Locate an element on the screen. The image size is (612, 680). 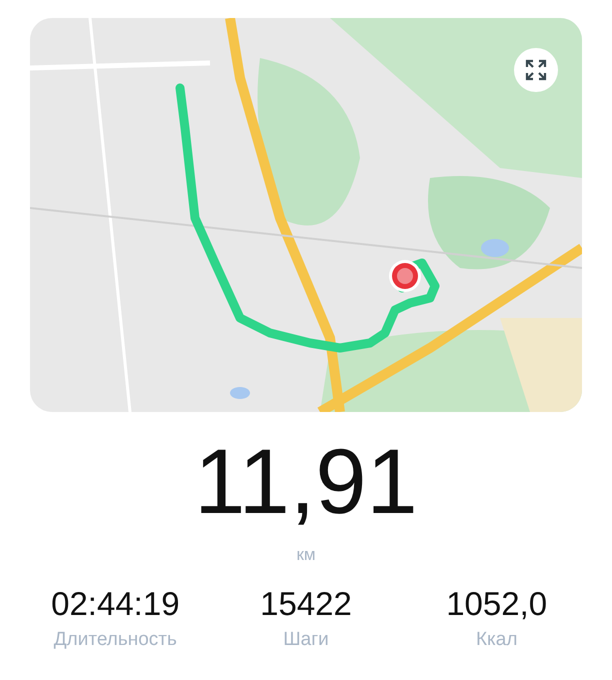
stat-value: 02:44:19 is located at coordinates (115, 604).